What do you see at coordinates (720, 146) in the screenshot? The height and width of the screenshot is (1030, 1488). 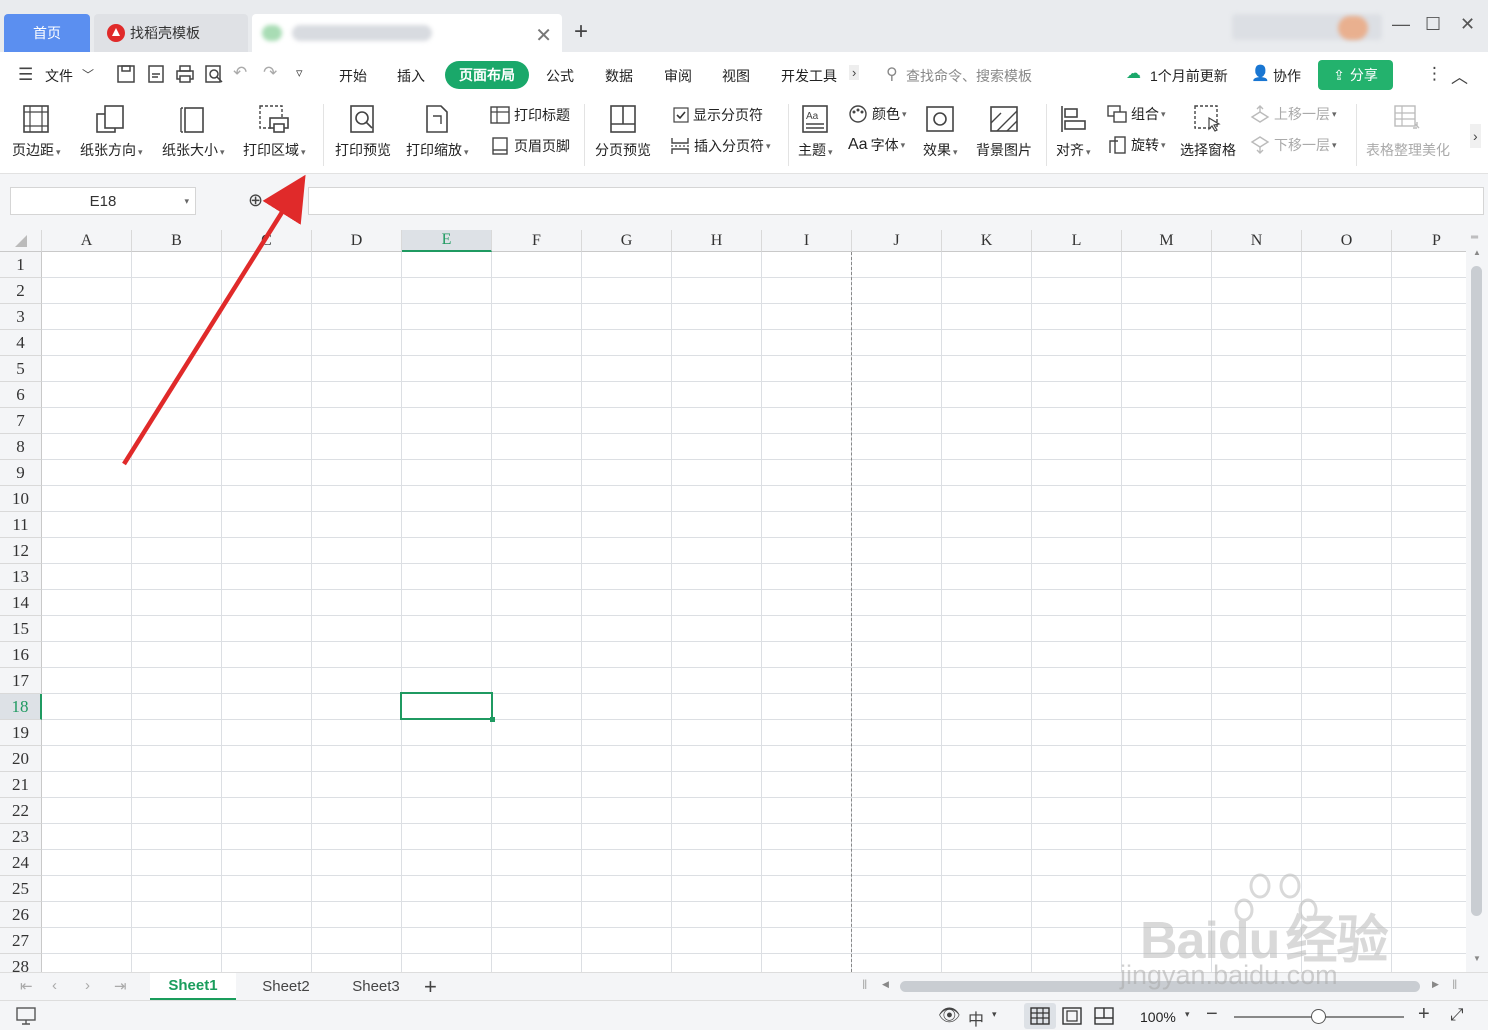 I see `insert-page-break-button: 插入分页符 ▾` at bounding box center [720, 146].